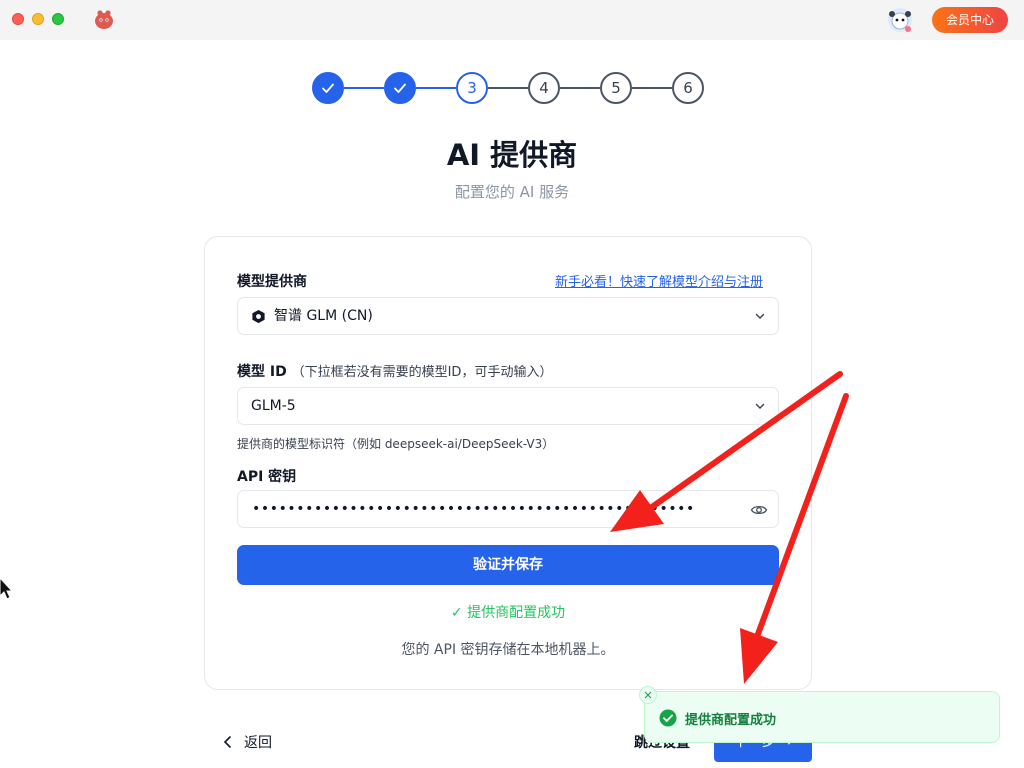 This screenshot has height=768, width=1024. Describe the element at coordinates (688, 88) in the screenshot. I see `step-6: 6` at that location.